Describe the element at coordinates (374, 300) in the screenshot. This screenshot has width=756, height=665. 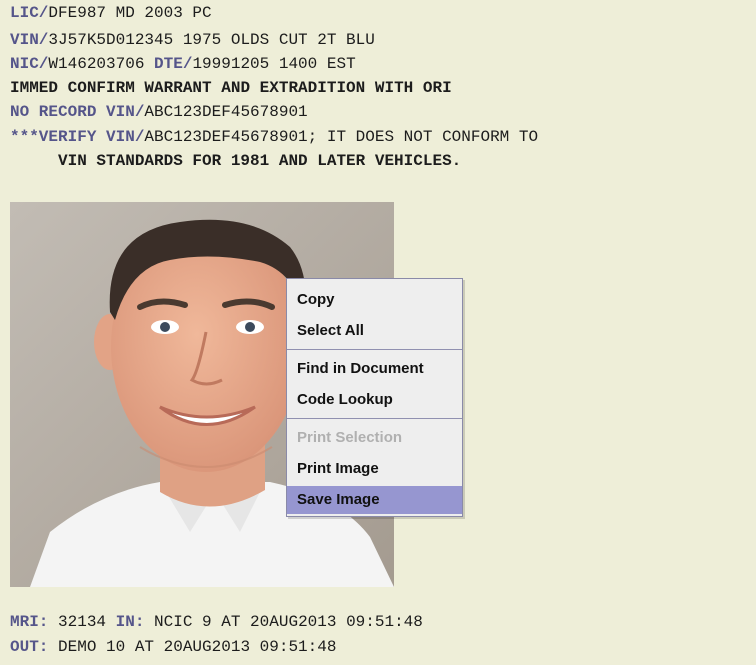
I see `menu-item-copy: Copy` at that location.